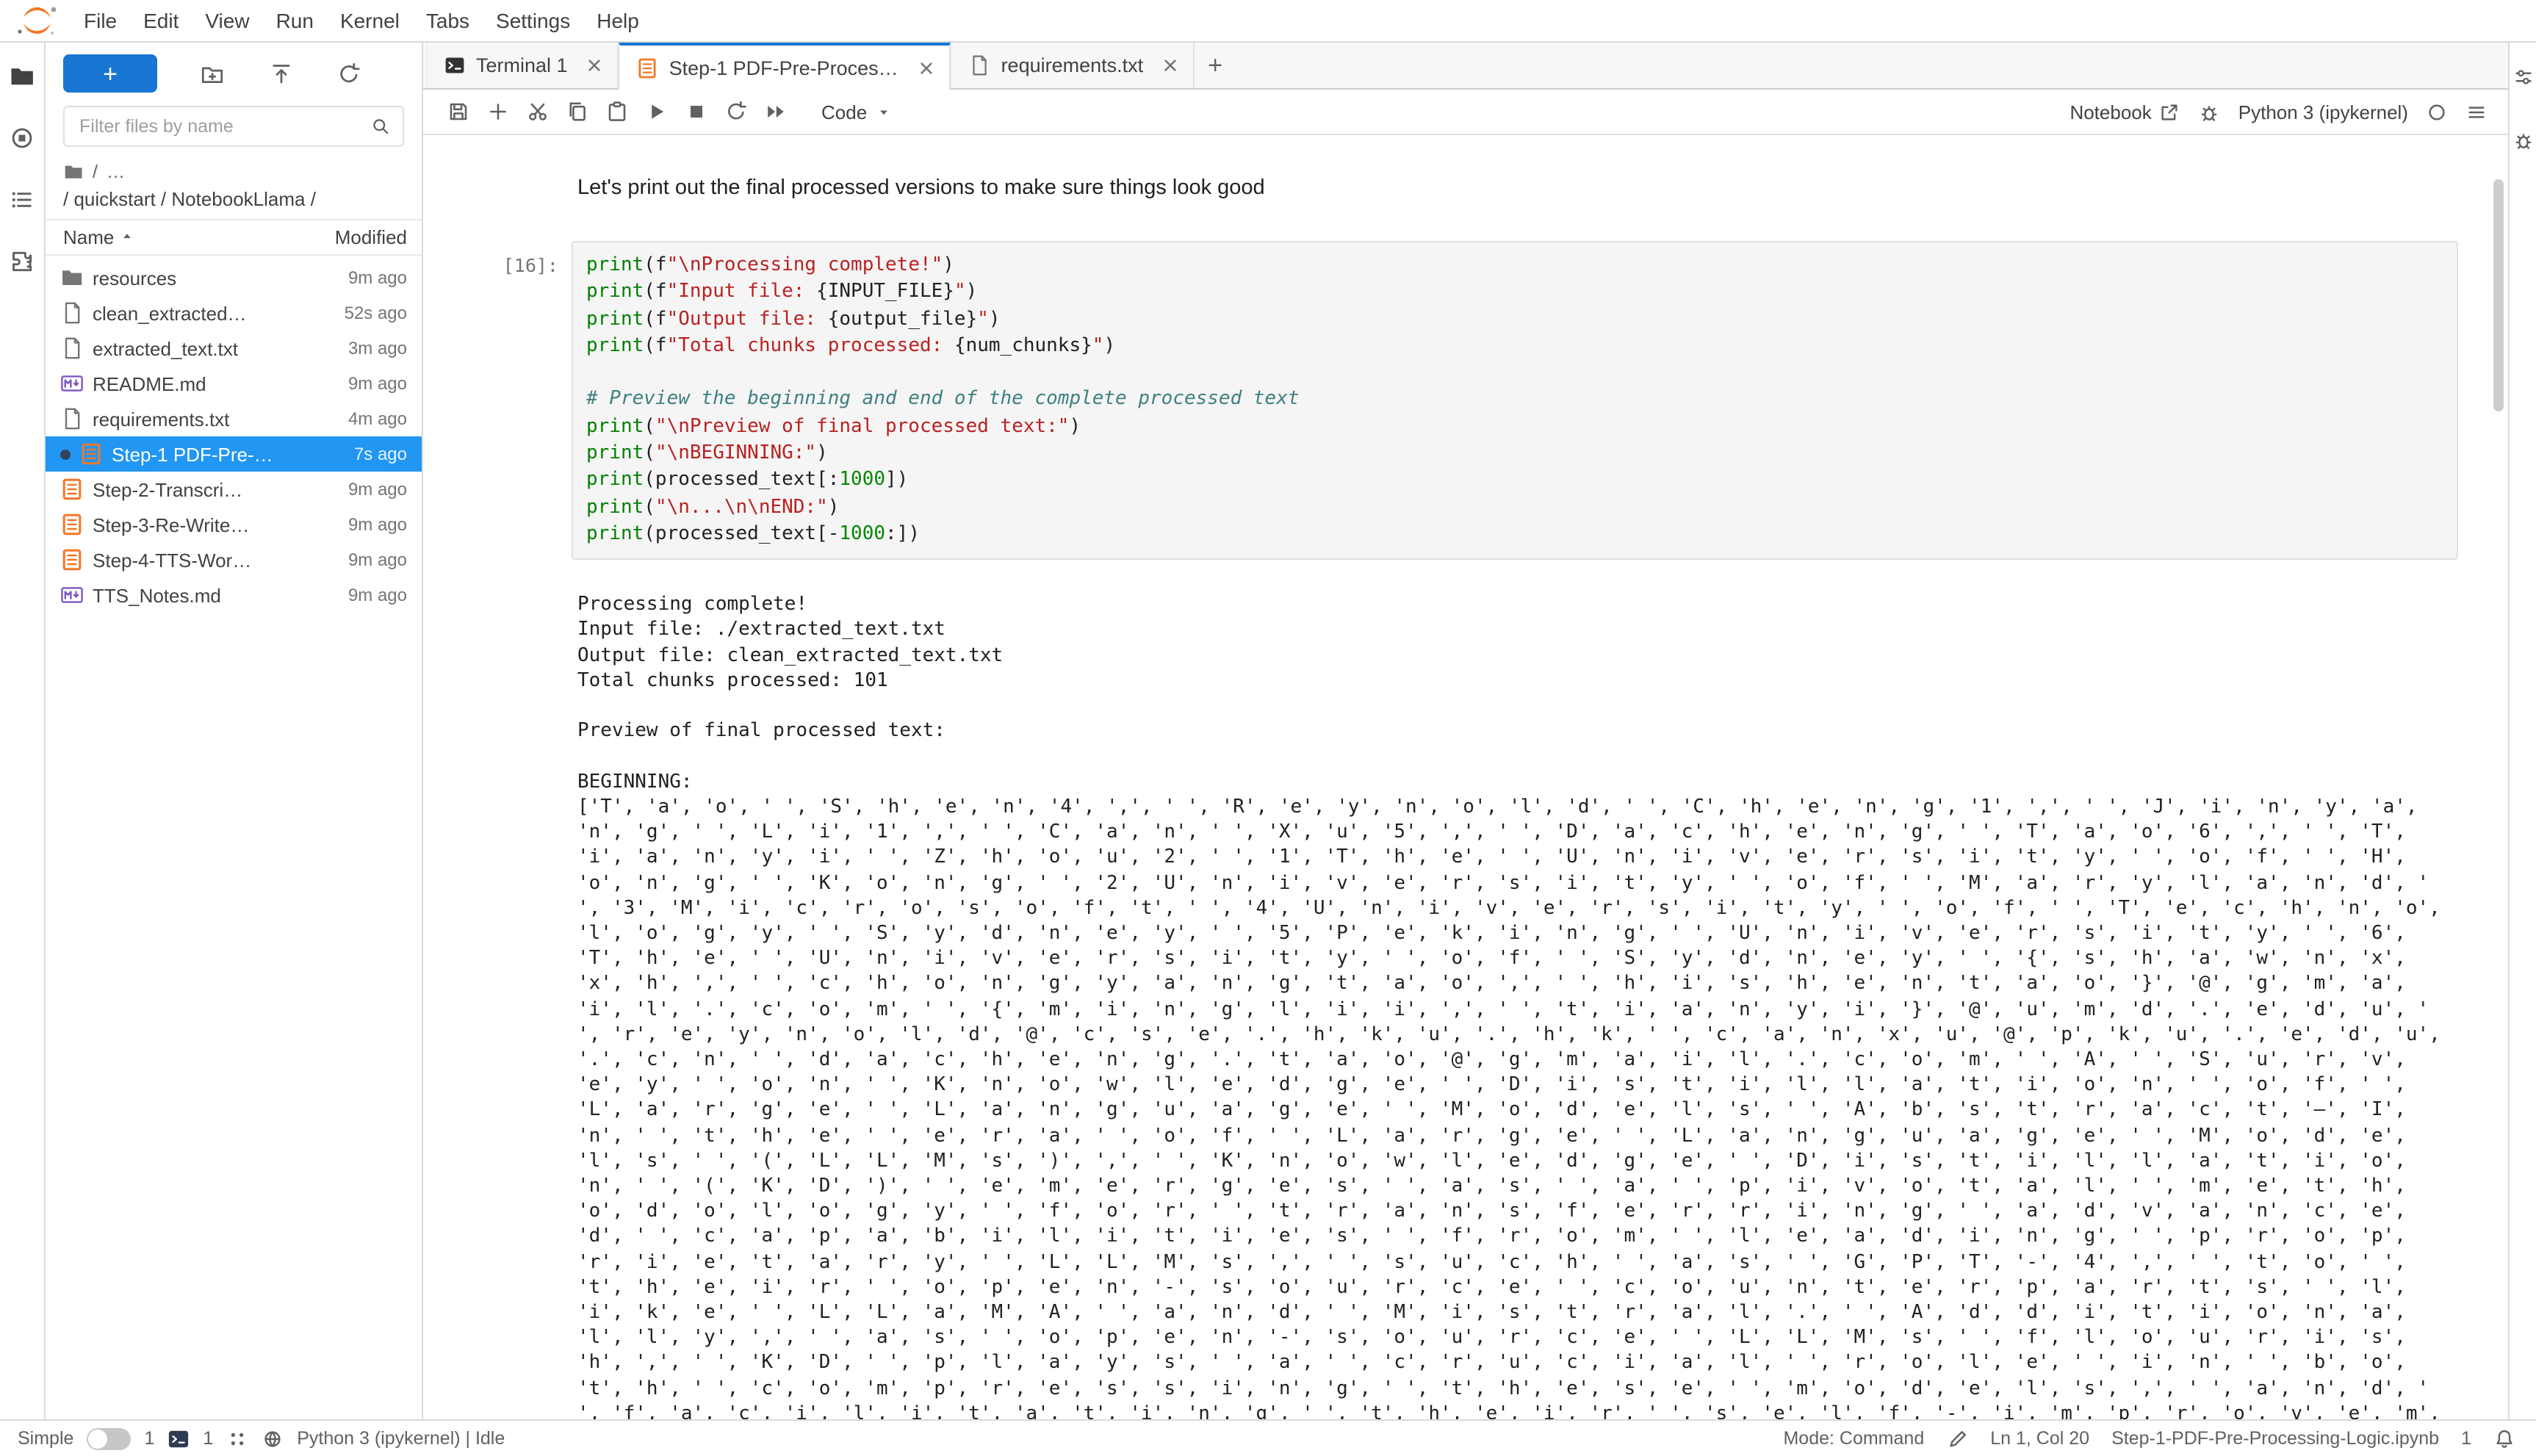 The width and height of the screenshot is (2536, 1456). I want to click on tab-label: requirements.txt, so click(1072, 65).